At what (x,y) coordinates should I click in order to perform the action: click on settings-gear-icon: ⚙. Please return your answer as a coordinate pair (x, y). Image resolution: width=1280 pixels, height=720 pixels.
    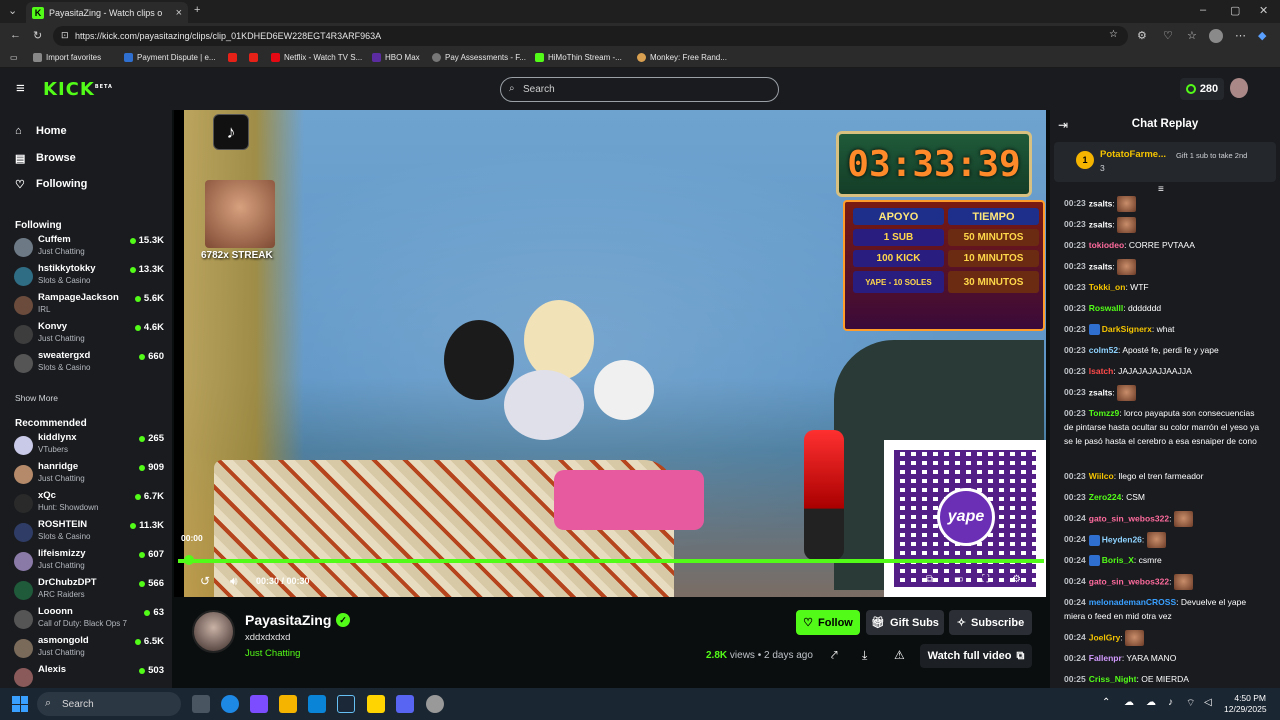
    Looking at the image, I should click on (1016, 579).